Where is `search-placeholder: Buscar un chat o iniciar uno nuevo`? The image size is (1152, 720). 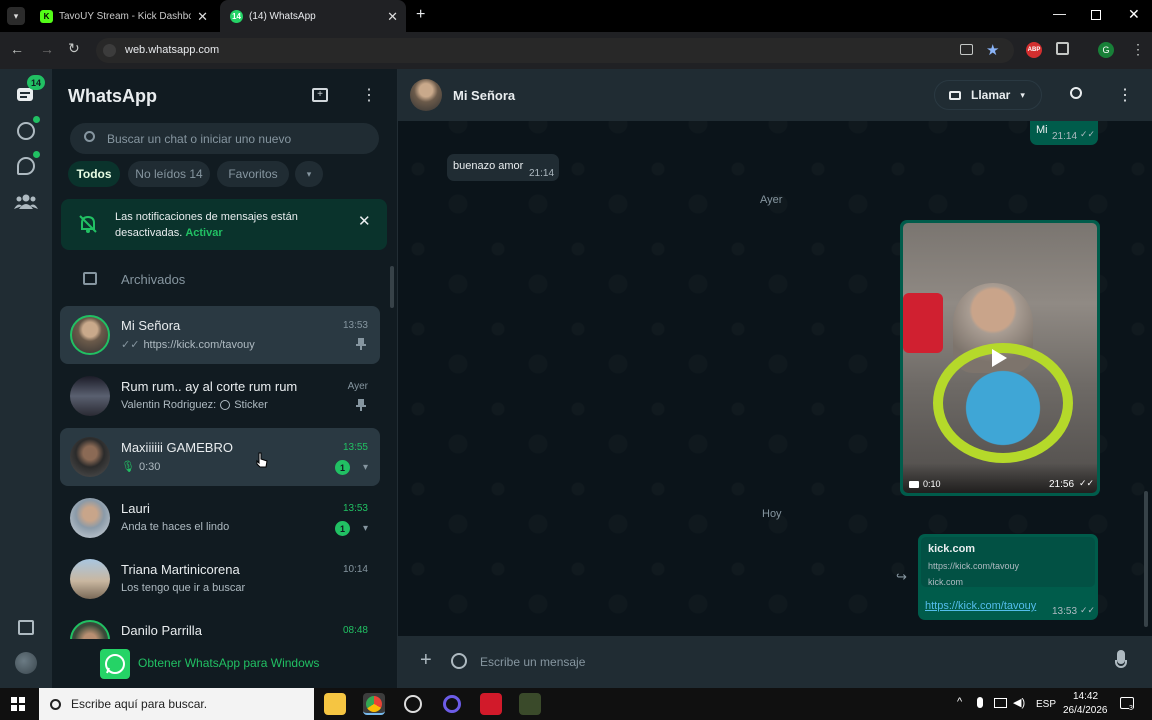
search-placeholder: Buscar un chat o iniciar uno nuevo is located at coordinates (199, 139).